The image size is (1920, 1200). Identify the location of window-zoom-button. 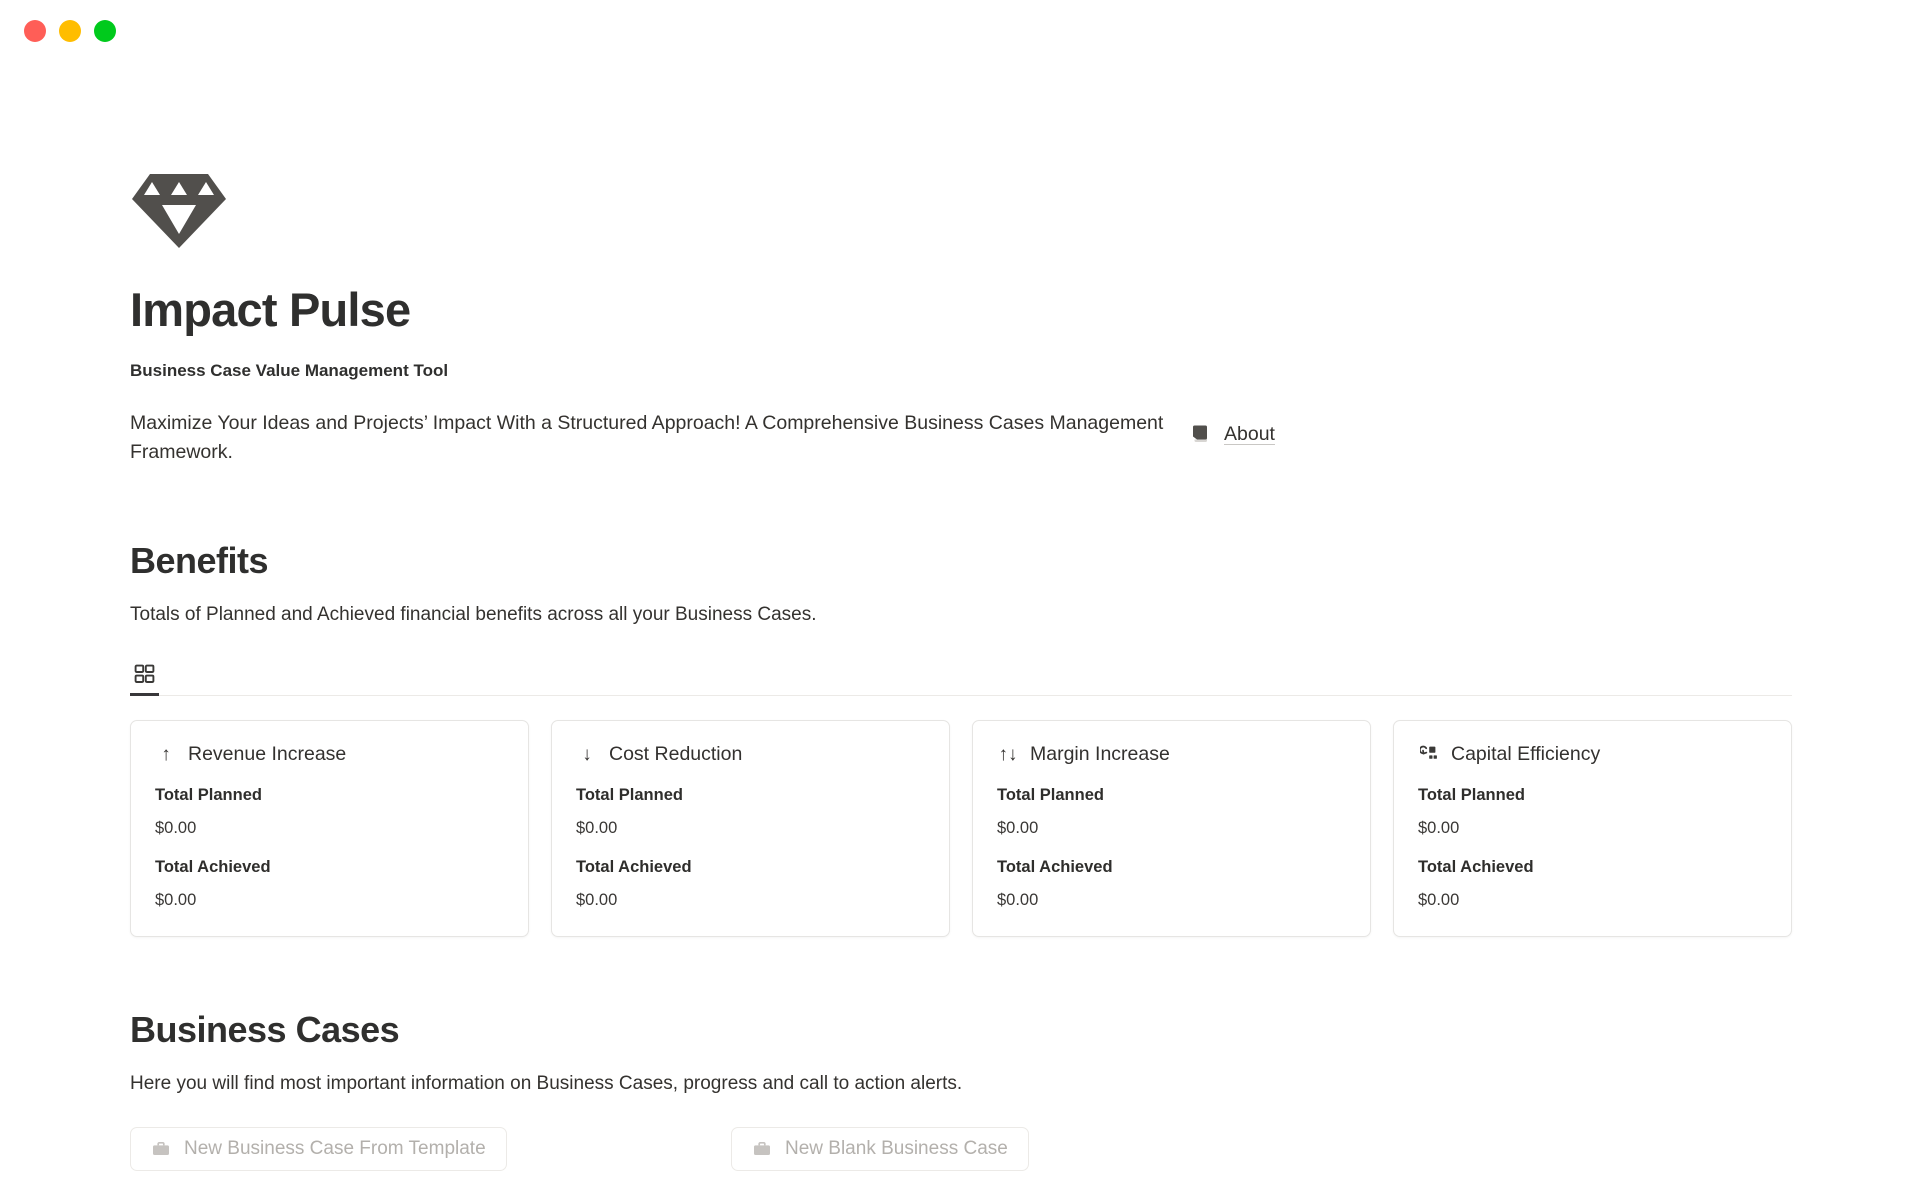
(105, 31).